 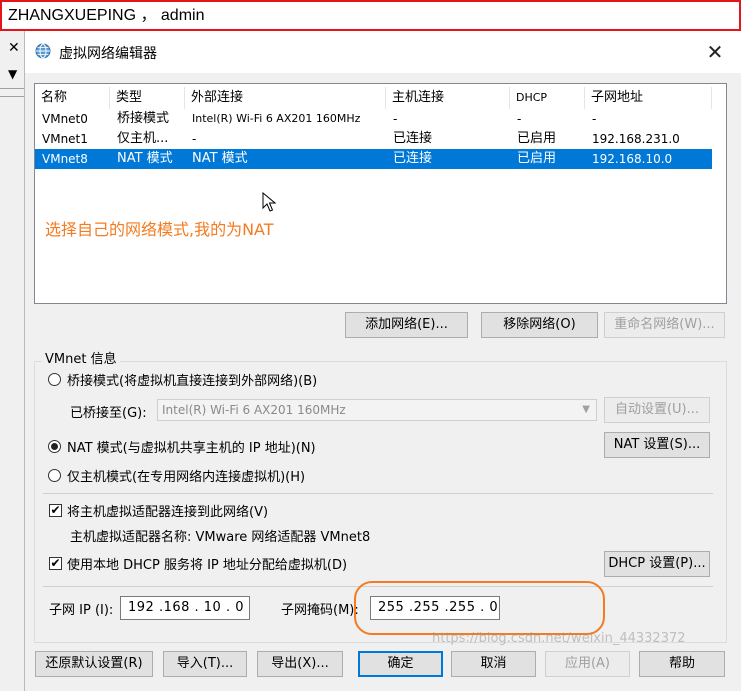 I want to click on restore-defaults-button: 还原默认设置(R), so click(x=94, y=664).